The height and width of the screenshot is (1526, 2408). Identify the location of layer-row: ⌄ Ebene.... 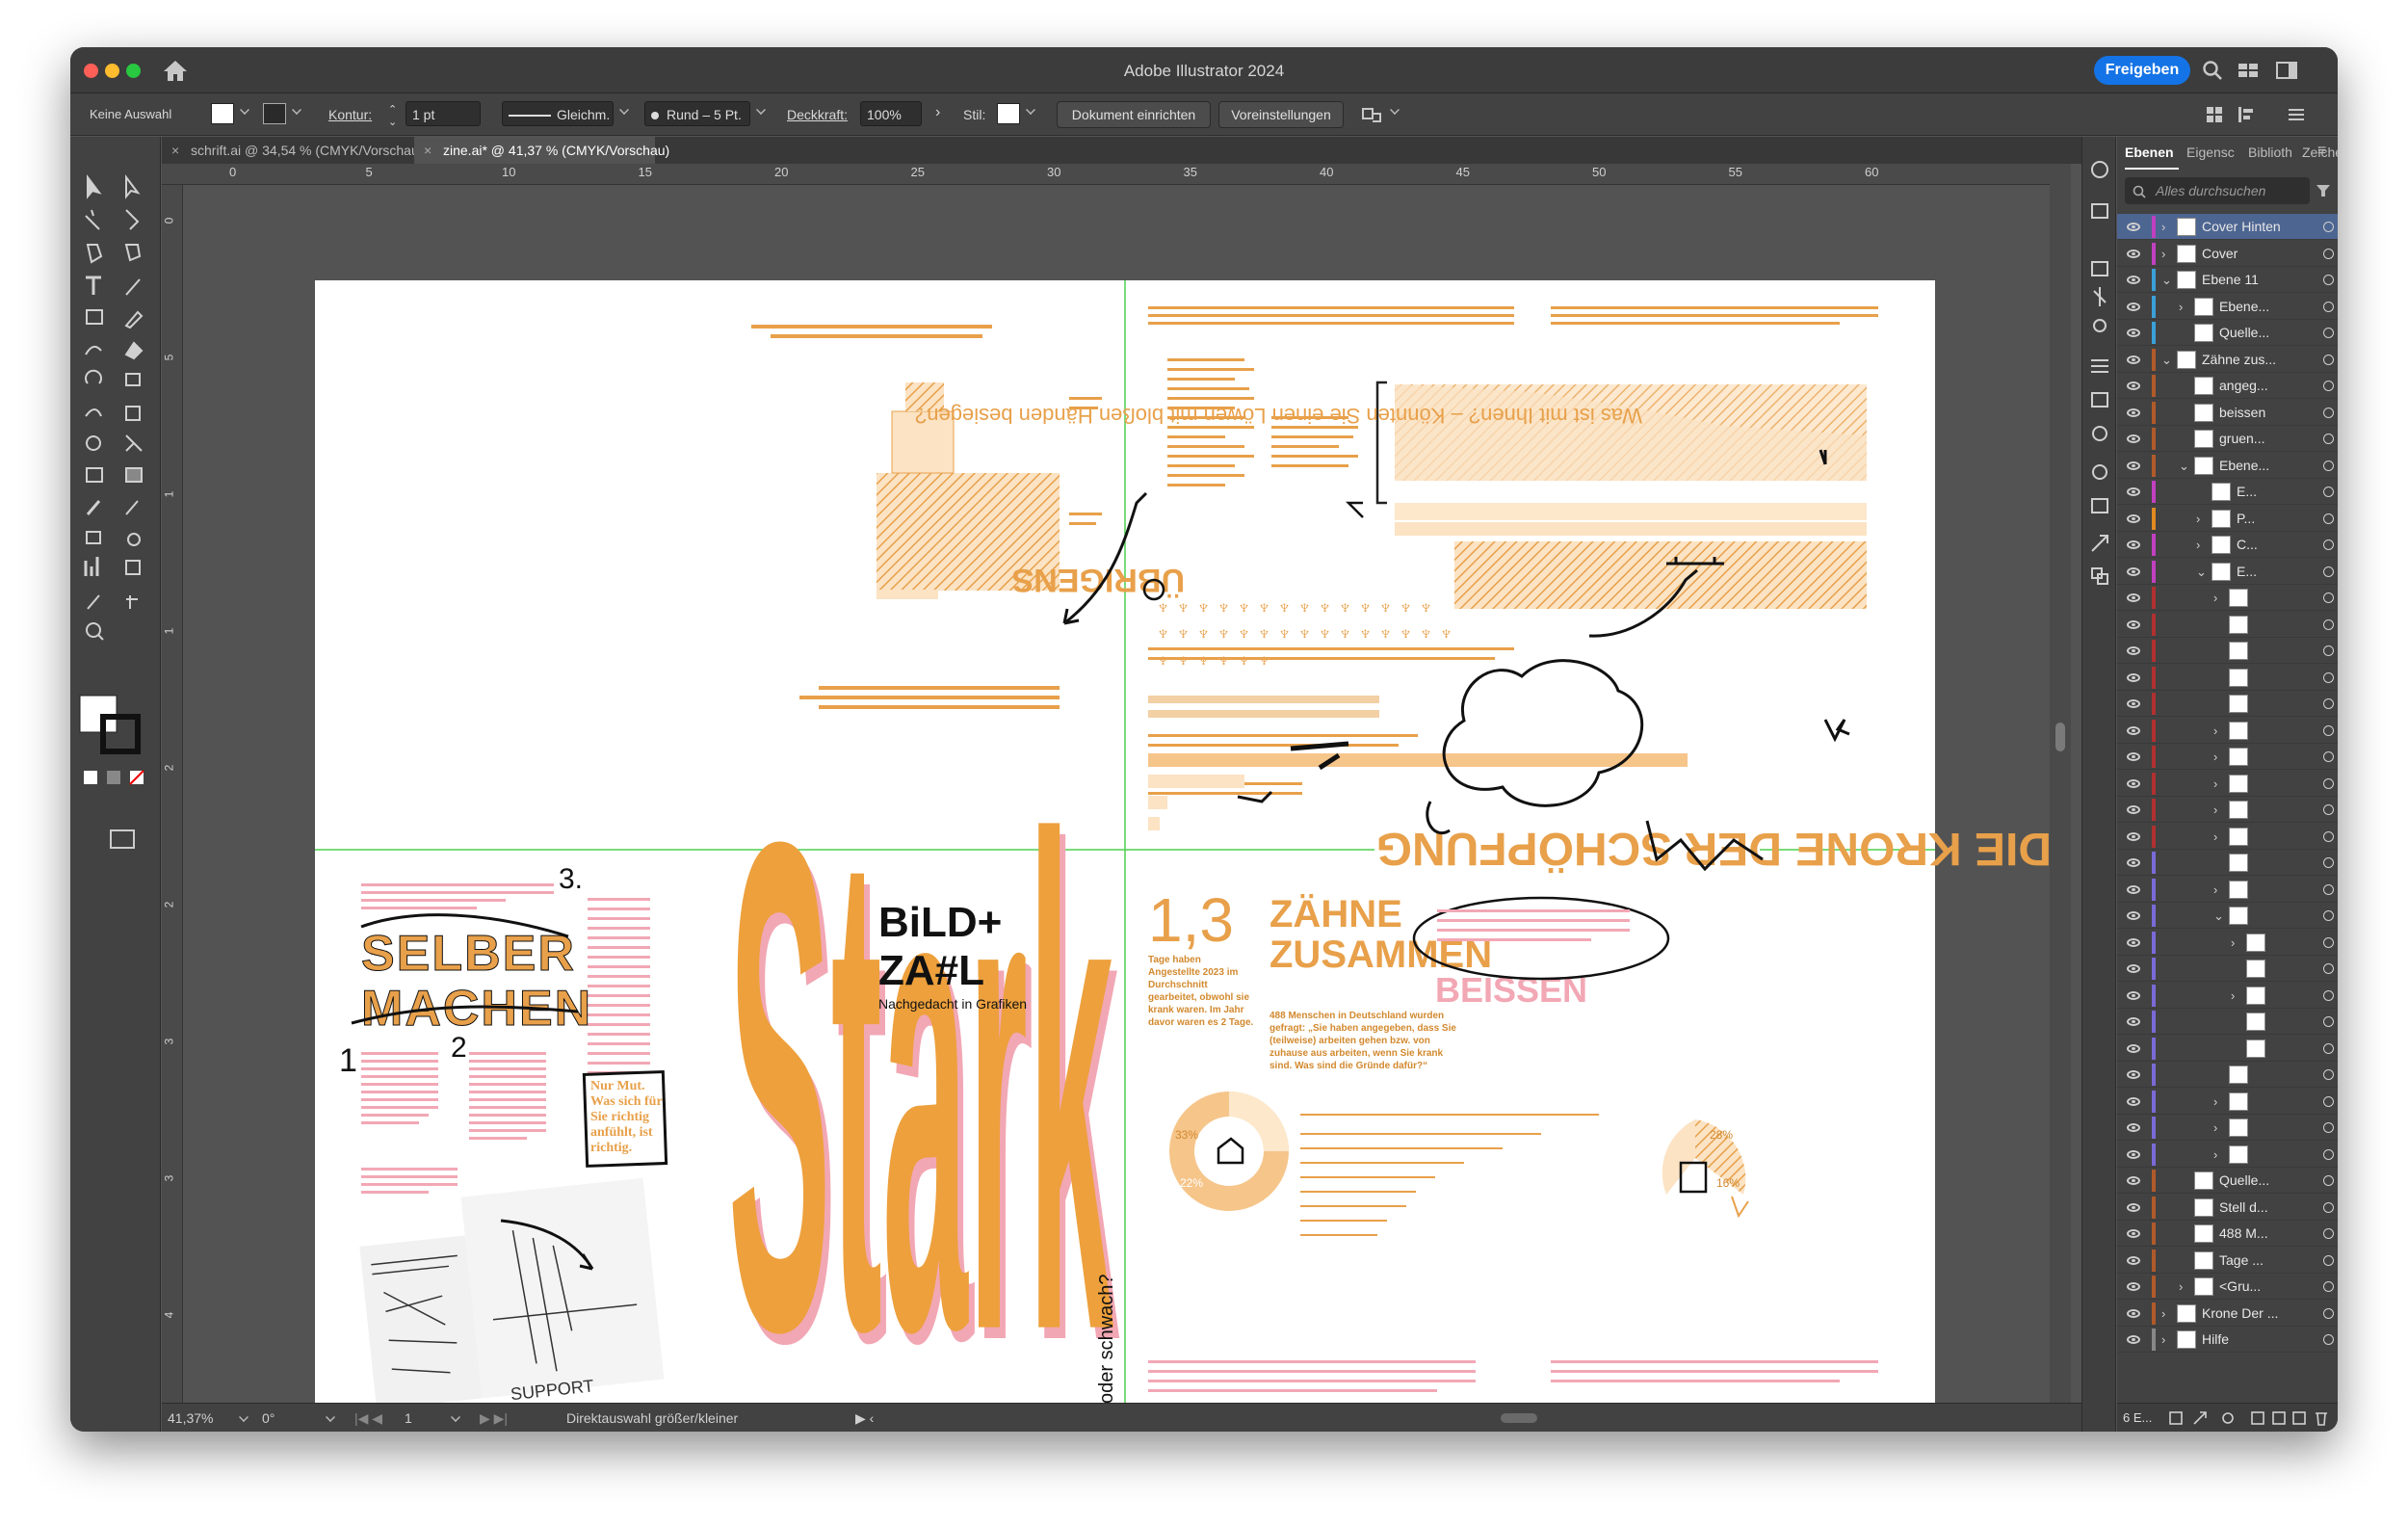
(2227, 466).